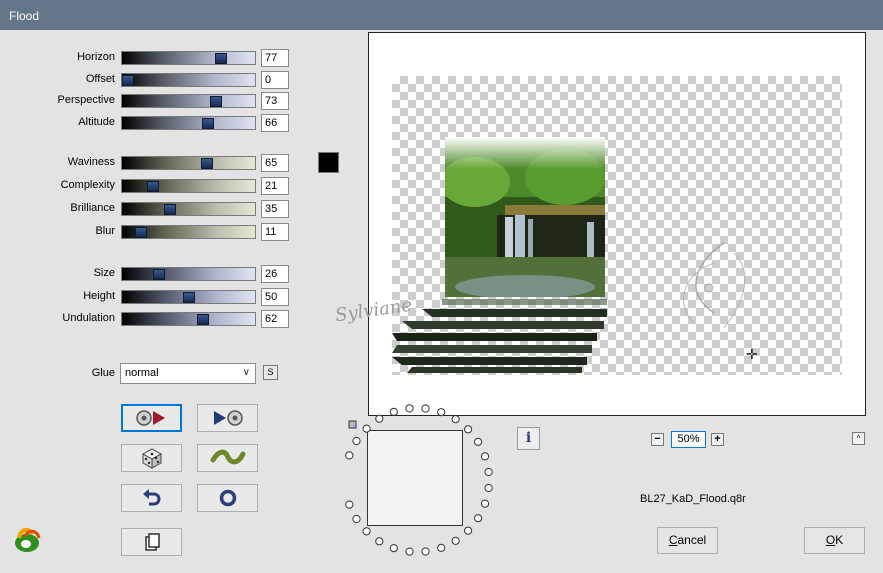 The image size is (883, 573). What do you see at coordinates (188, 163) in the screenshot?
I see `waviness-slider` at bounding box center [188, 163].